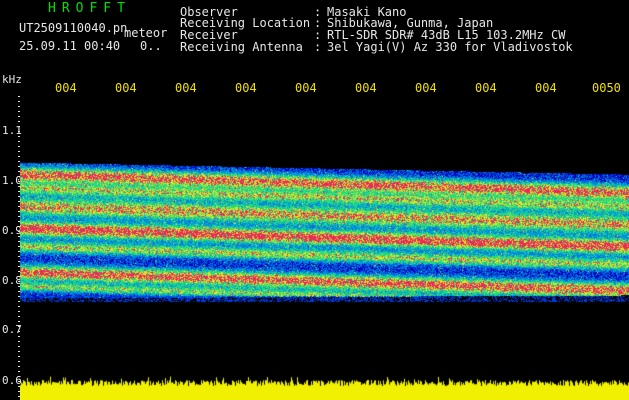  What do you see at coordinates (318, 47) in the screenshot?
I see `antenna-colon: :` at bounding box center [318, 47].